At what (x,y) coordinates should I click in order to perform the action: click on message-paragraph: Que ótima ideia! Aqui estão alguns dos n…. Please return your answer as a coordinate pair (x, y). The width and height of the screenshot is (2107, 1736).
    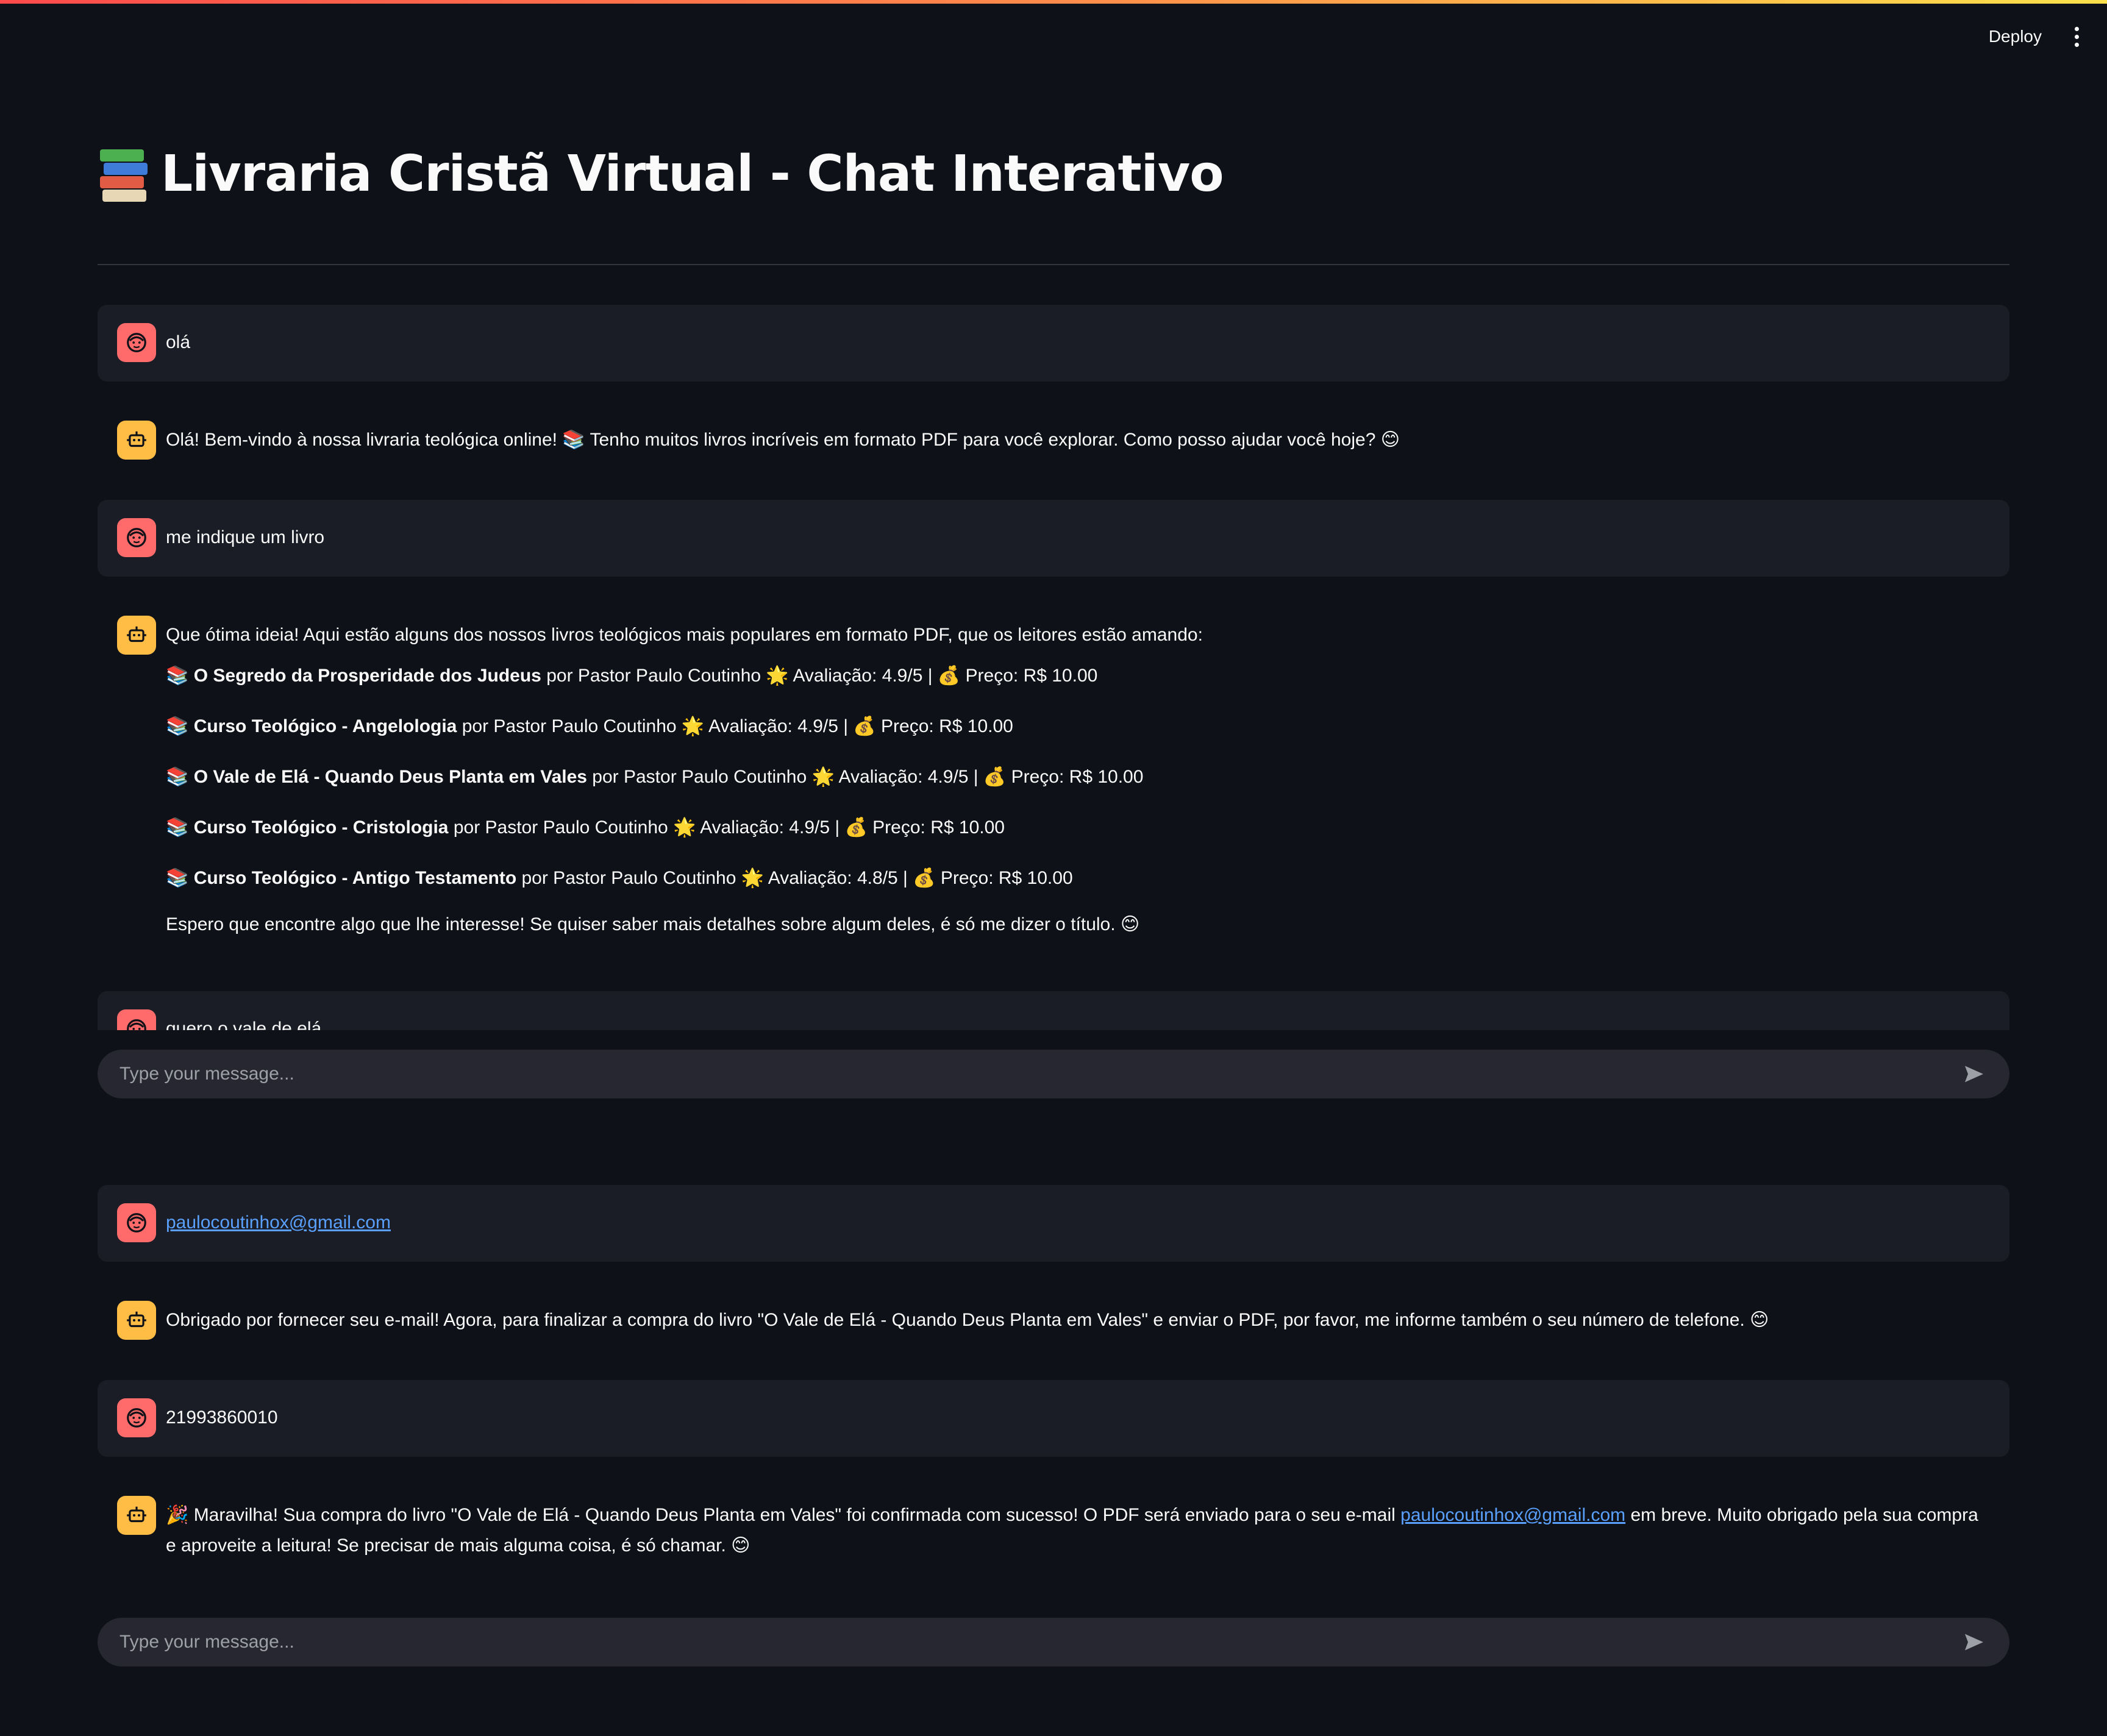
    Looking at the image, I should click on (684, 635).